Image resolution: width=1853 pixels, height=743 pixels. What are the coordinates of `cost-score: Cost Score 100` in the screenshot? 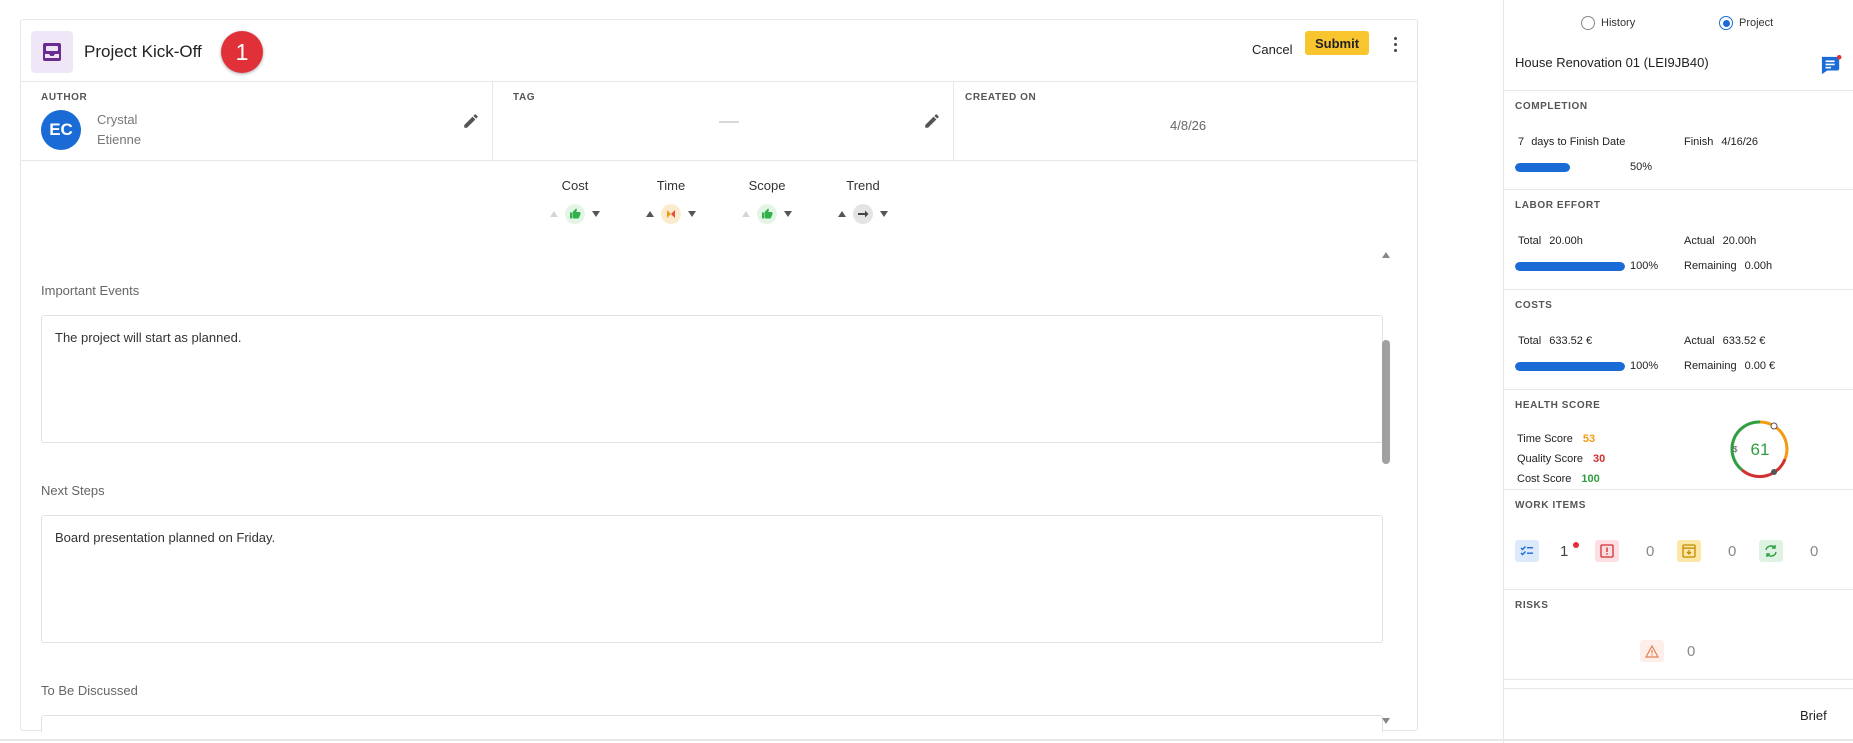 It's located at (1558, 479).